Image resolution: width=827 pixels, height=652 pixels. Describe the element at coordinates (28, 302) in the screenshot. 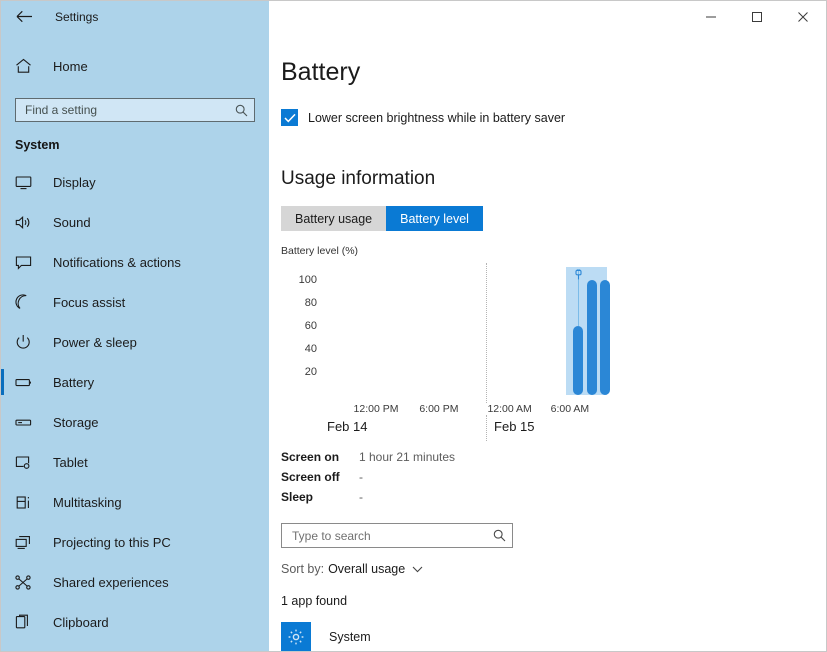

I see `moon-icon` at that location.